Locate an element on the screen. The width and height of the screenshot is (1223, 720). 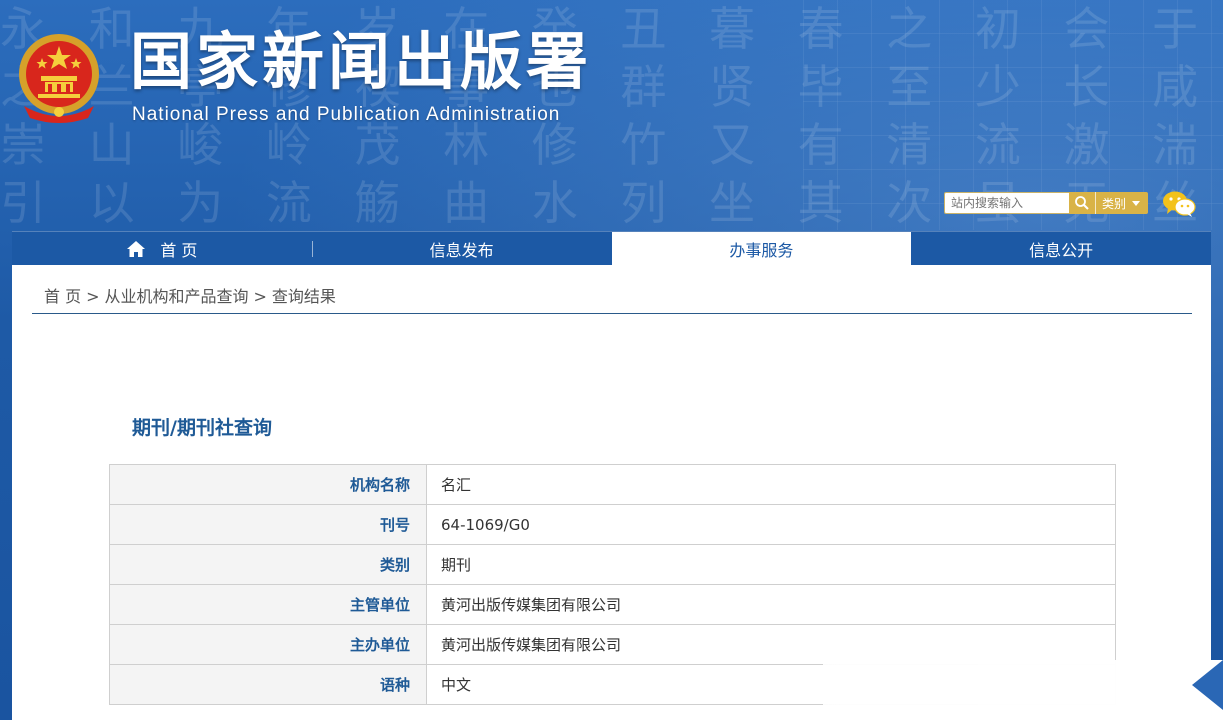
search-input is located at coordinates (1006, 203).